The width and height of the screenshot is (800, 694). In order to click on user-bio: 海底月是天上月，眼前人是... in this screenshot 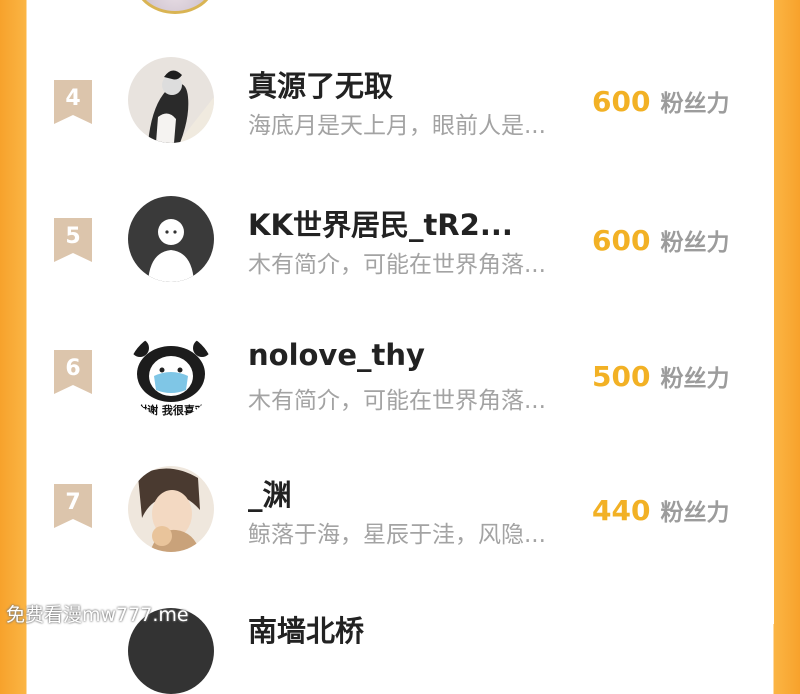, I will do `click(397, 126)`.